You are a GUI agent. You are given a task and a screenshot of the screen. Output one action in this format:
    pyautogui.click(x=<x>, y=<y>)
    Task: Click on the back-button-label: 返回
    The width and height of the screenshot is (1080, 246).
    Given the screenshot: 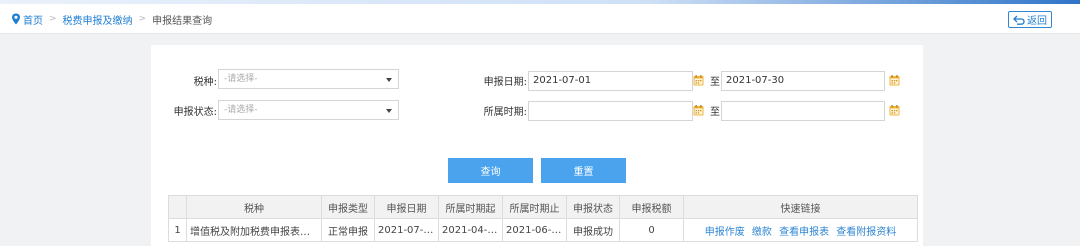 What is the action you would take?
    pyautogui.click(x=1037, y=21)
    